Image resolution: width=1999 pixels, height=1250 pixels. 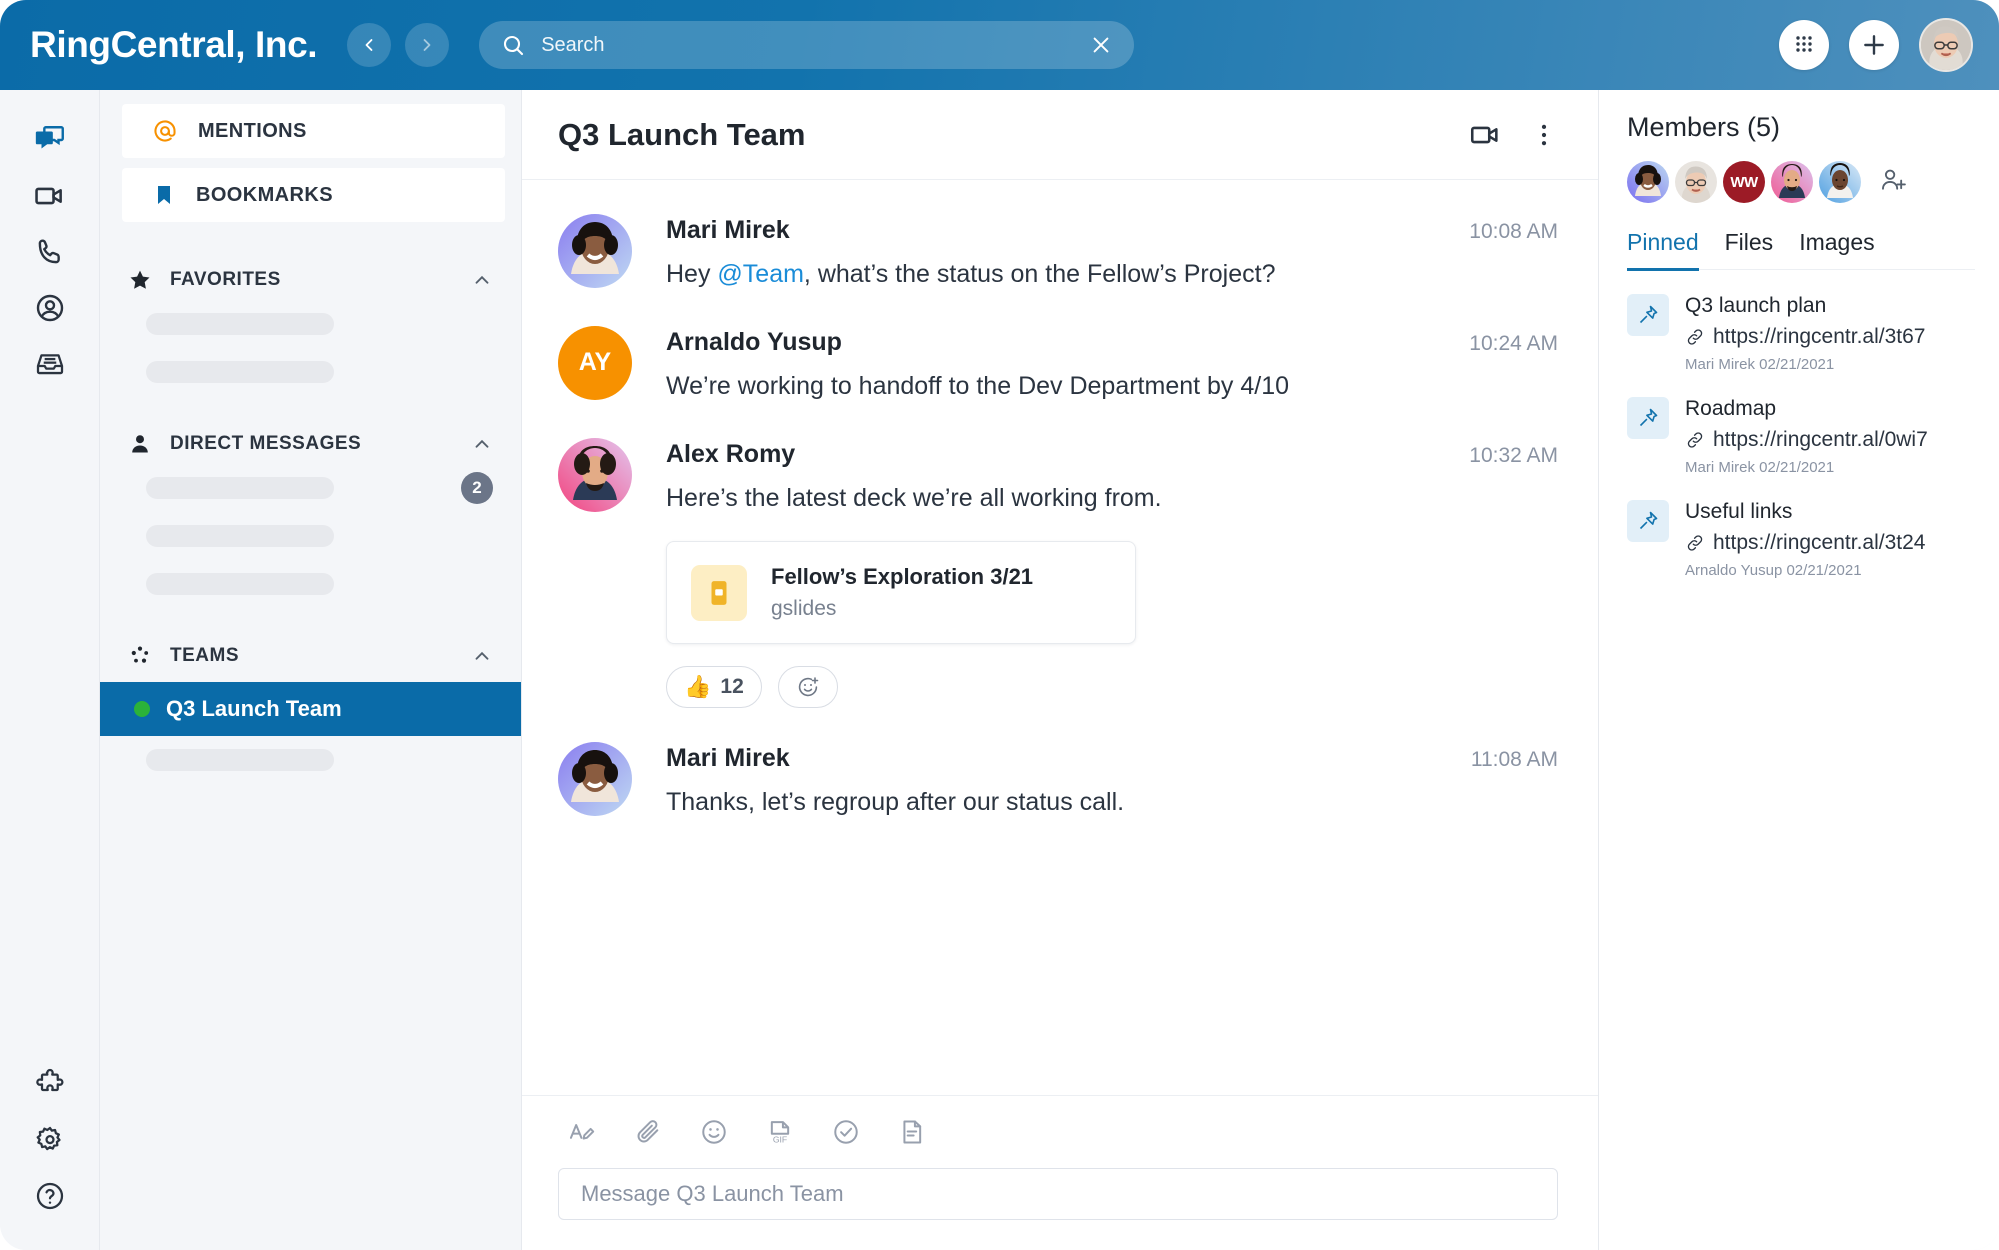 I want to click on sidebar-section-direct-messages: DIRECT MESSAGES, so click(x=310, y=444).